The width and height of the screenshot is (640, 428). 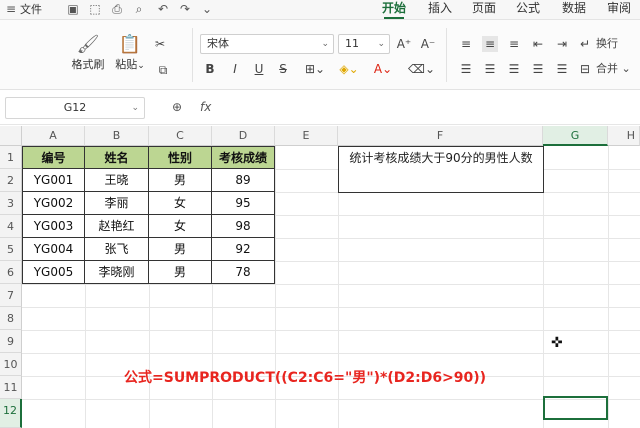 What do you see at coordinates (11, 364) in the screenshot?
I see `row-header-10: 10` at bounding box center [11, 364].